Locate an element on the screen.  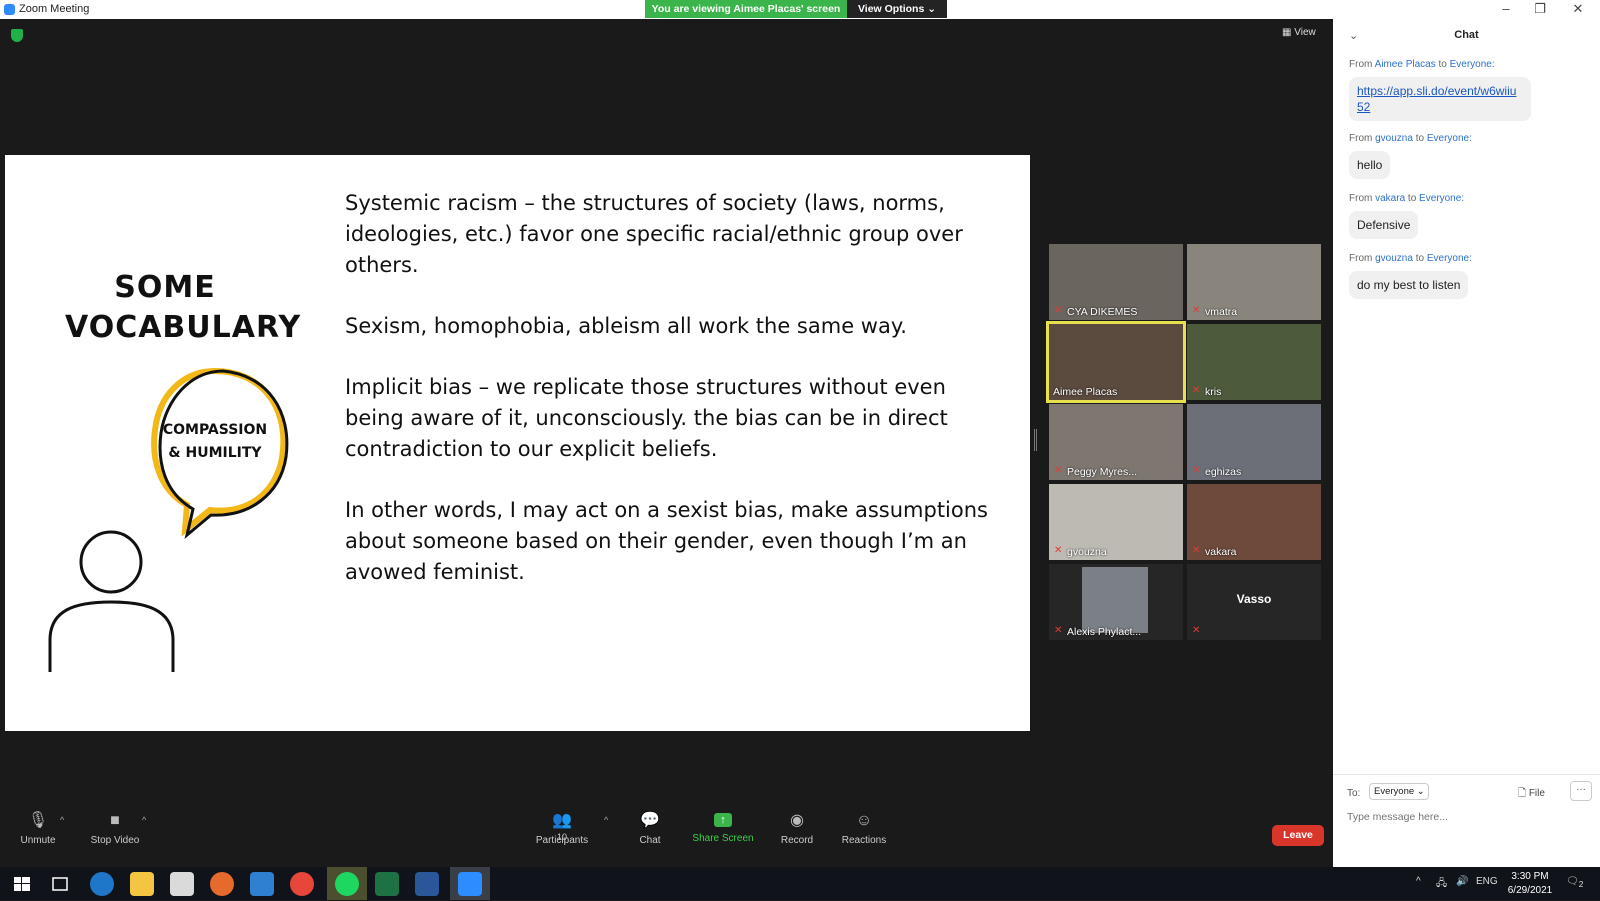
edge-browser-icon is located at coordinates (102, 884).